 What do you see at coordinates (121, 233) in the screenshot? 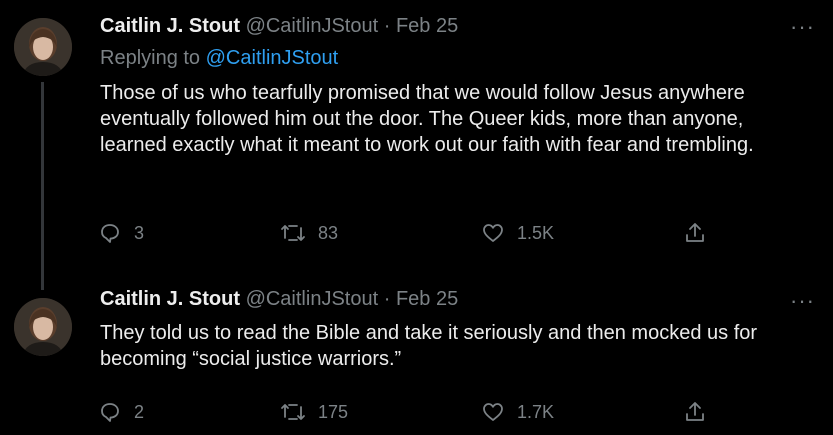
I see `reply-button: 3` at bounding box center [121, 233].